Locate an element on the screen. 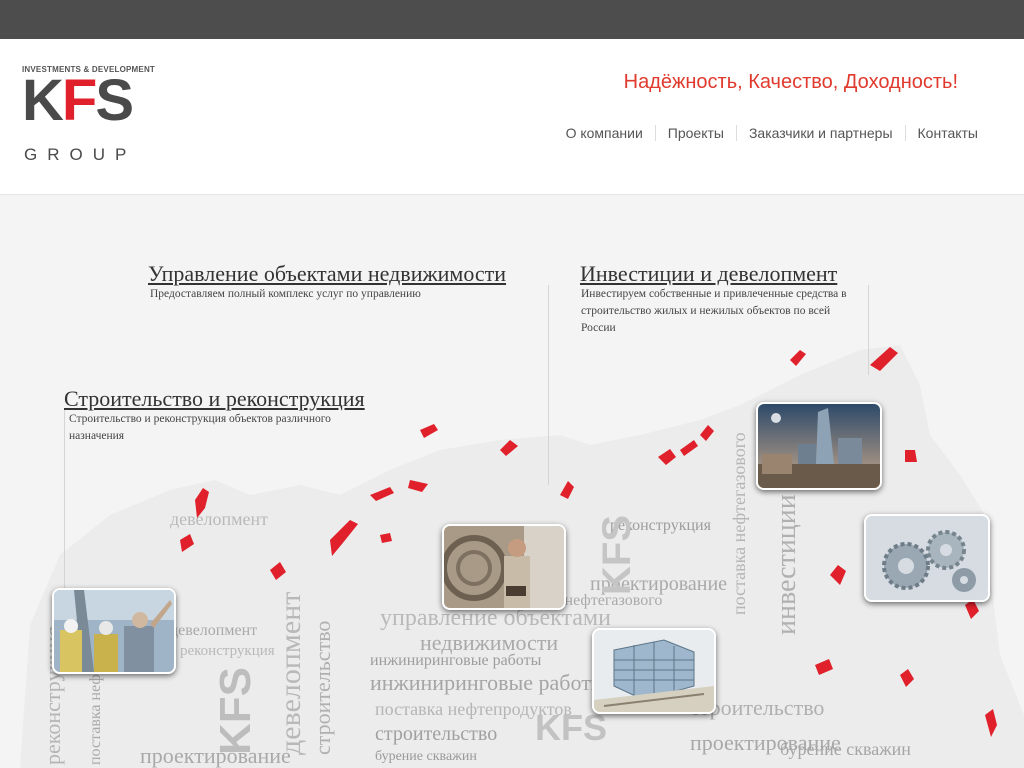  investment-section-frame is located at coordinates (868, 330).